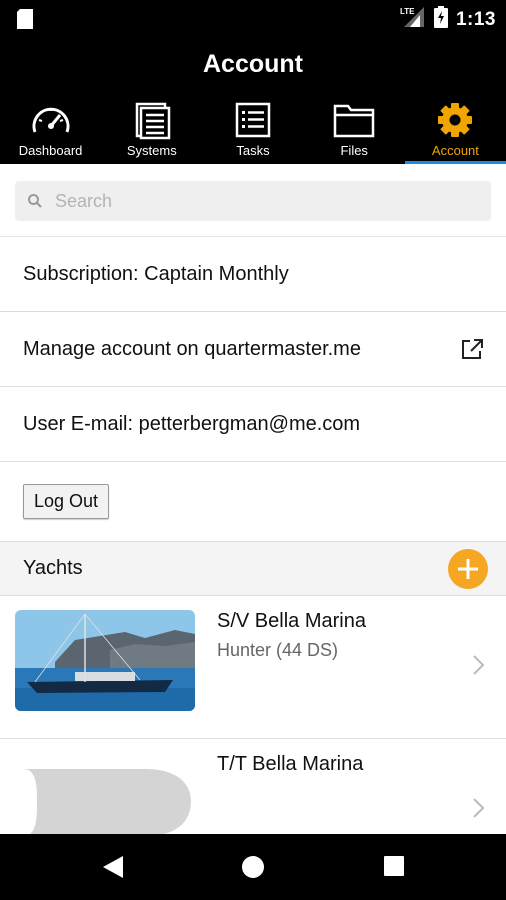  What do you see at coordinates (291, 621) in the screenshot?
I see `yacht-name: S/V Bella Marina` at bounding box center [291, 621].